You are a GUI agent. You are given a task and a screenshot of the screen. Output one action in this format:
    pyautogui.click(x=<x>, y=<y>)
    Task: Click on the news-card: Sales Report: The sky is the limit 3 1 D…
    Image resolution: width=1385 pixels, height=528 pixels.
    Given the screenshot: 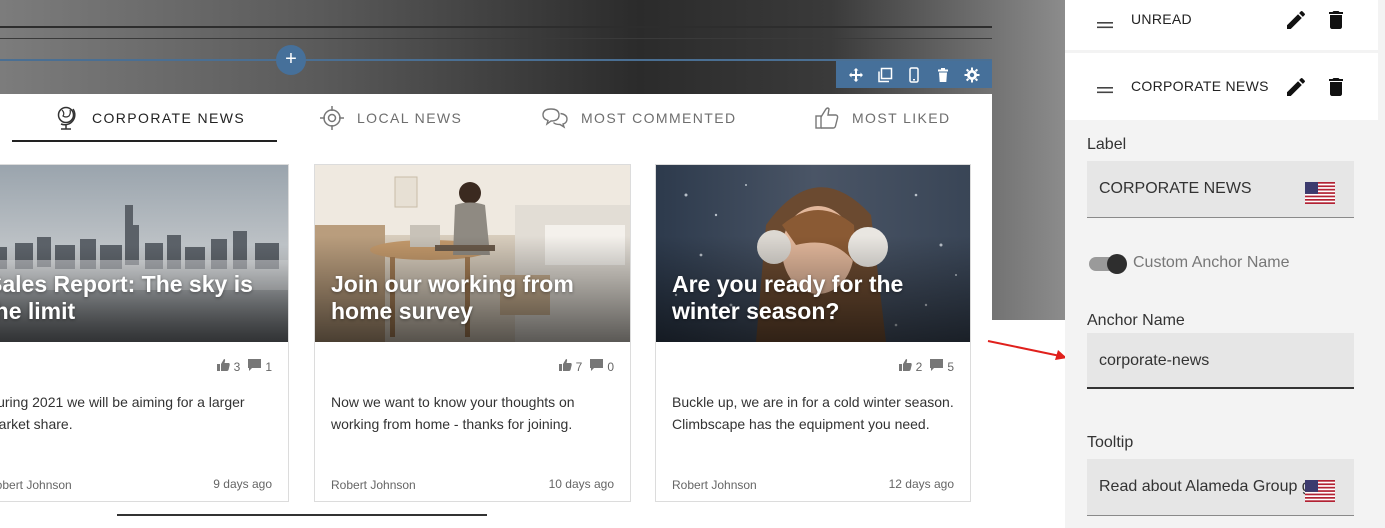 What is the action you would take?
    pyautogui.click(x=144, y=333)
    